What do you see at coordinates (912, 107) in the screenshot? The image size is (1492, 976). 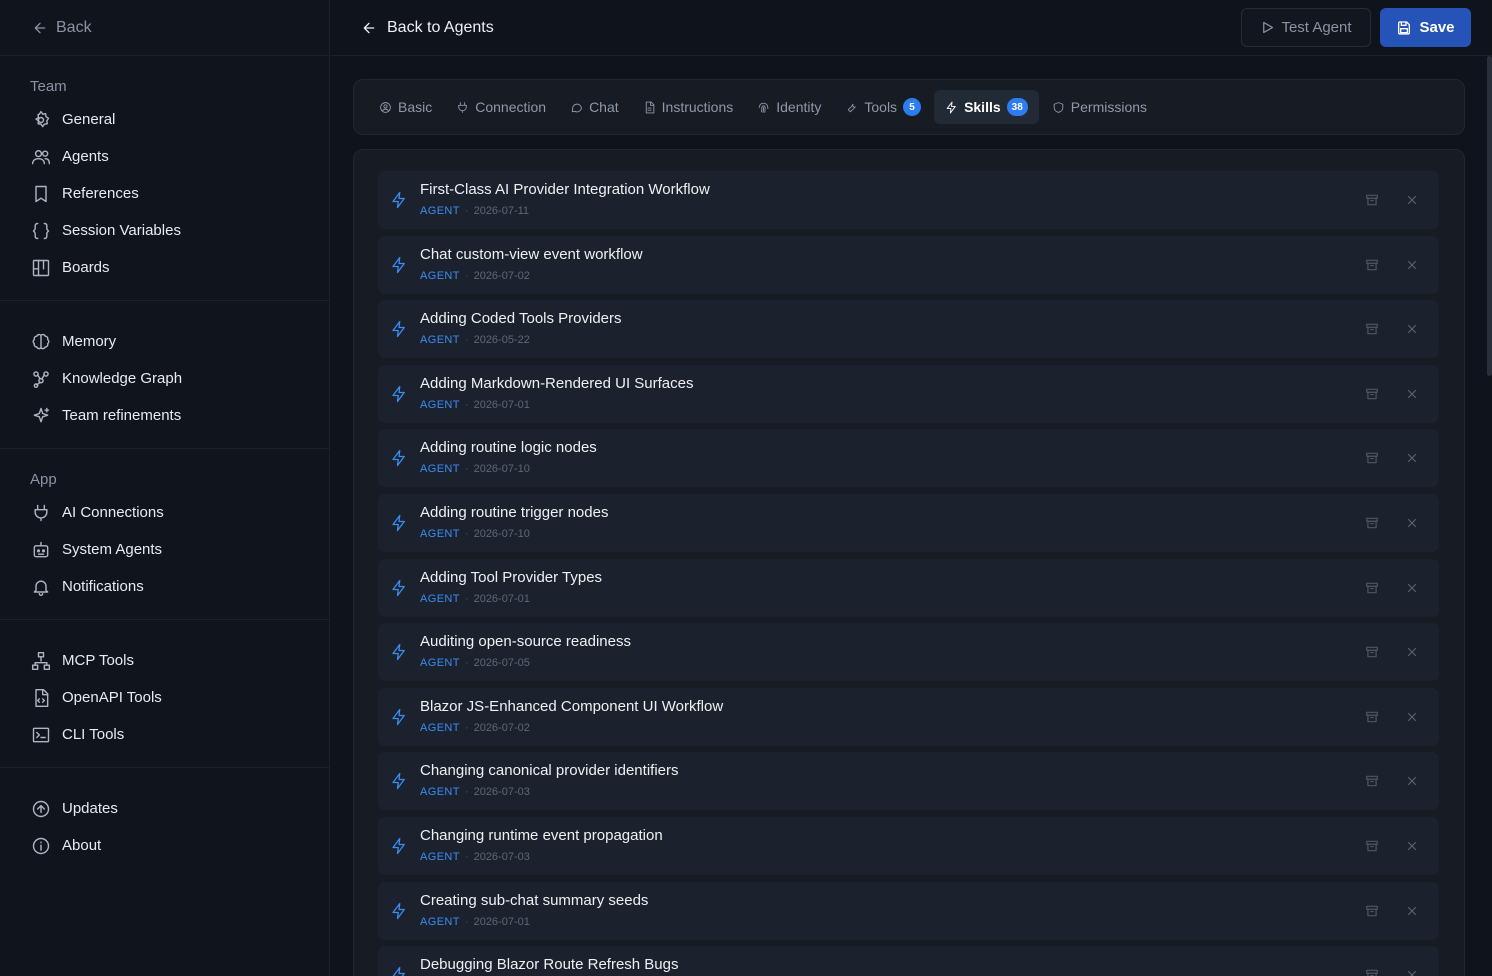 I see `tab-count-badge: 5` at bounding box center [912, 107].